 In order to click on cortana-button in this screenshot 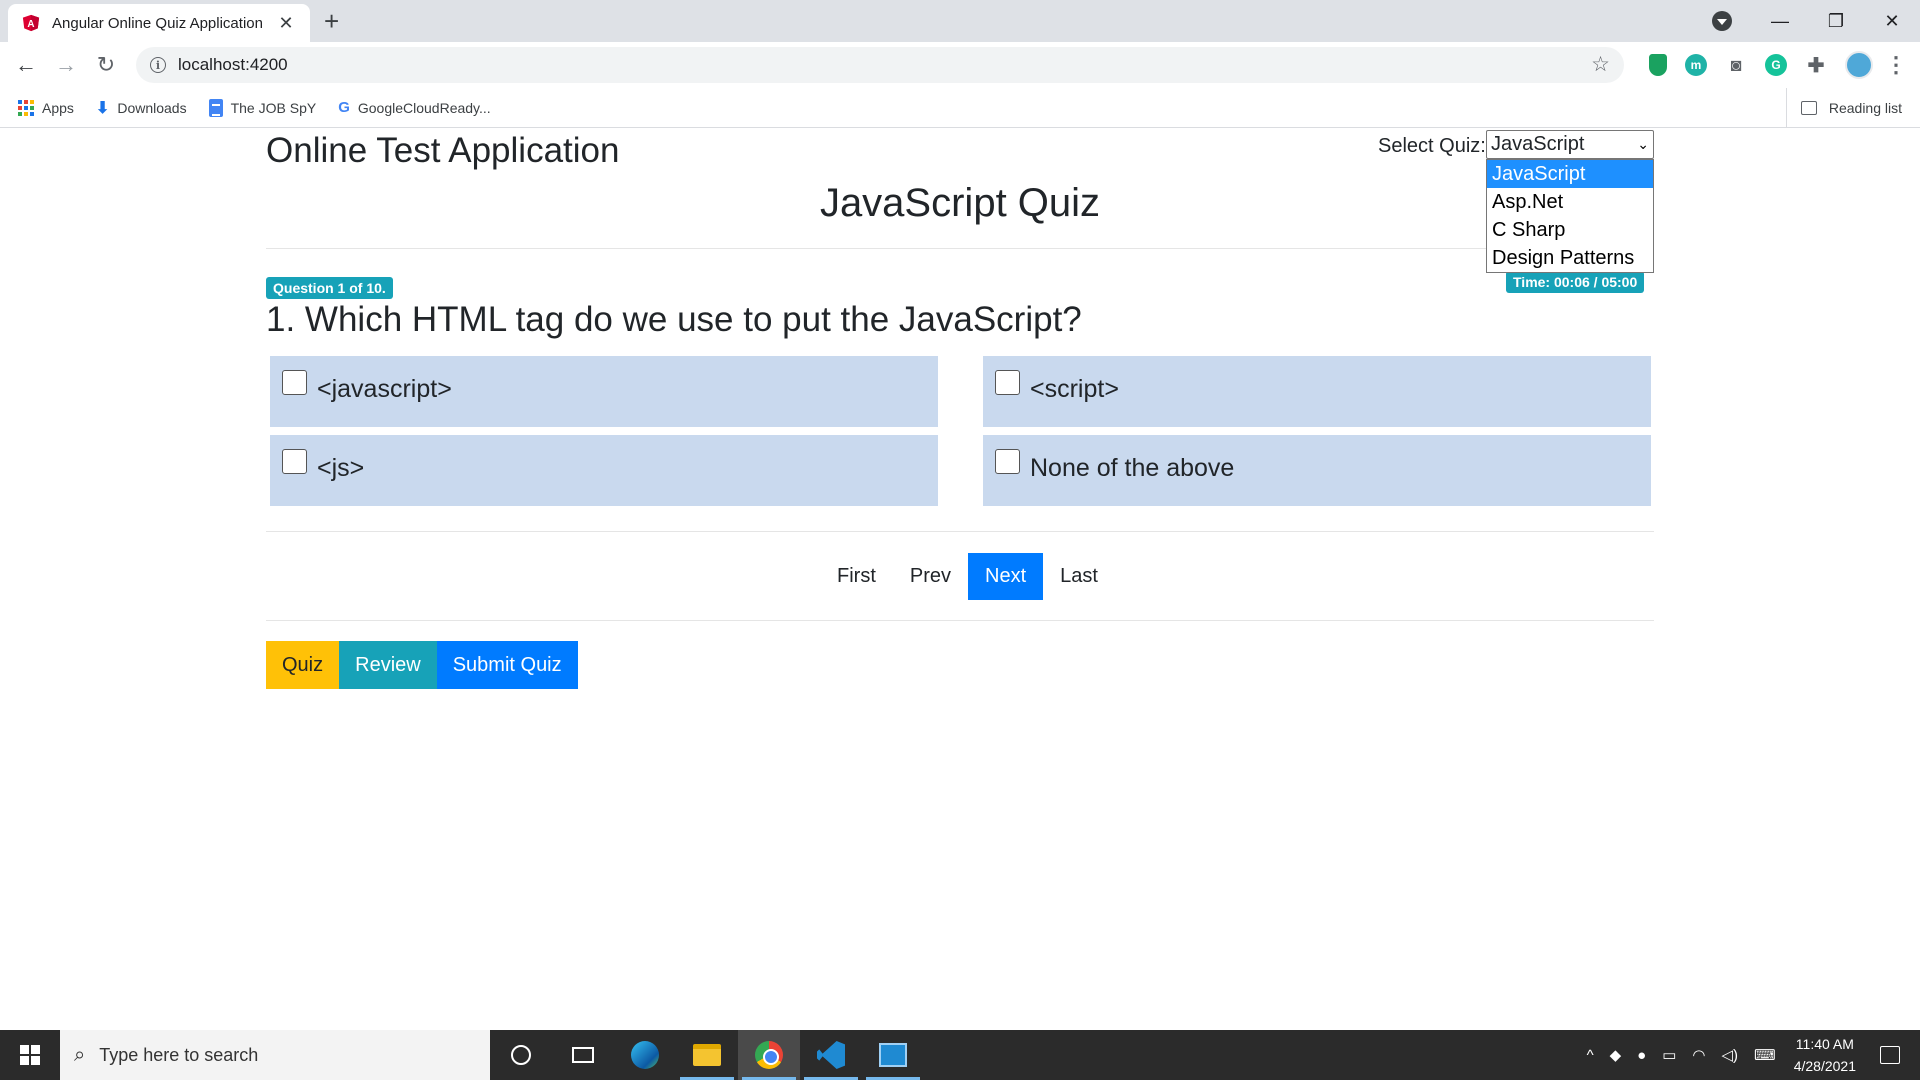, I will do `click(521, 1055)`.